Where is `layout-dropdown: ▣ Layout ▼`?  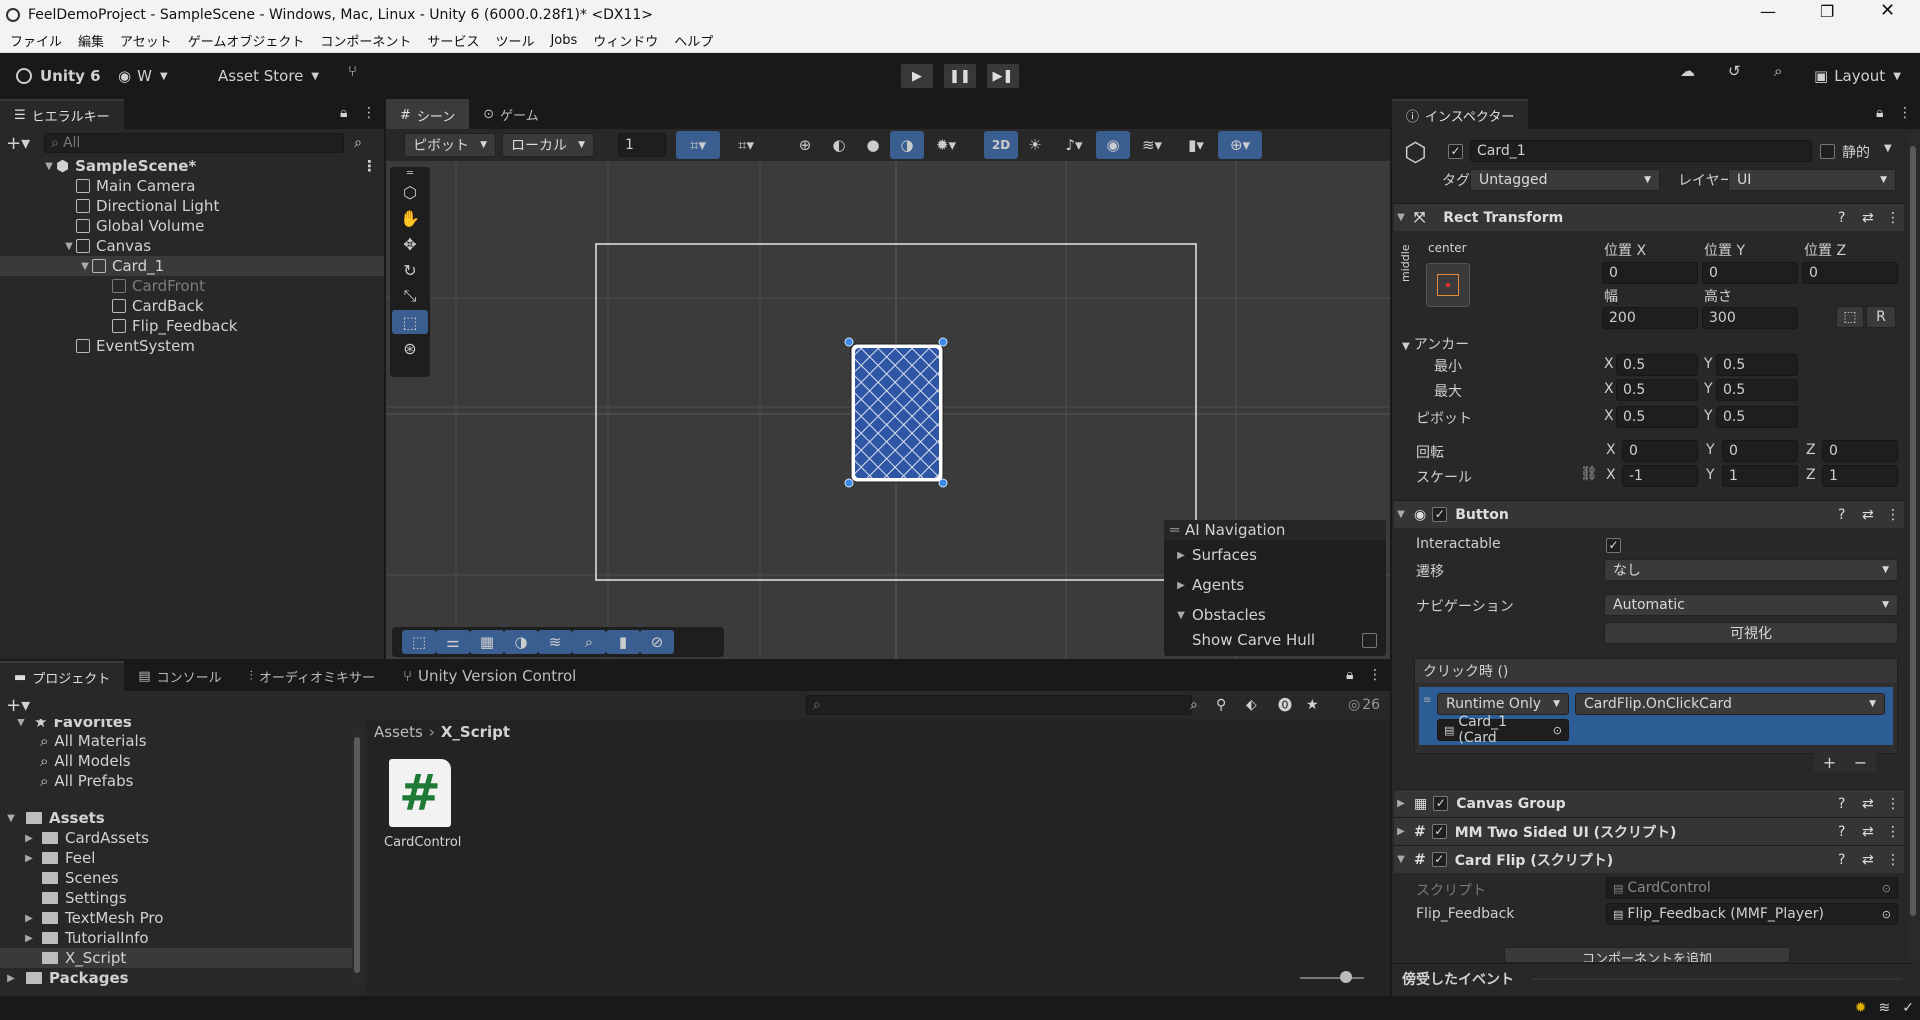
layout-dropdown: ▣ Layout ▼ is located at coordinates (1857, 76).